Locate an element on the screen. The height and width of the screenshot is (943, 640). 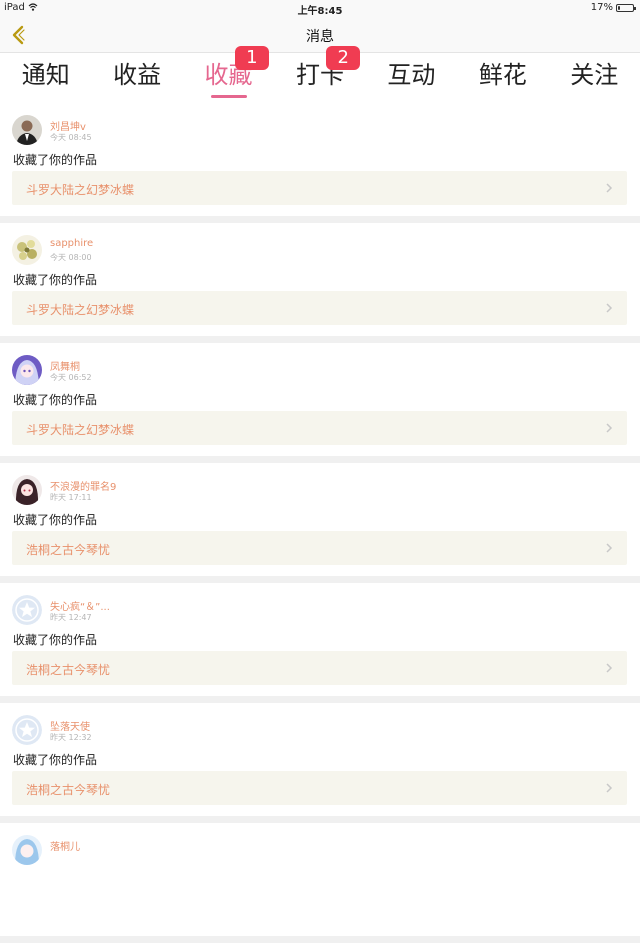
page-title: 消息 is located at coordinates (320, 37).